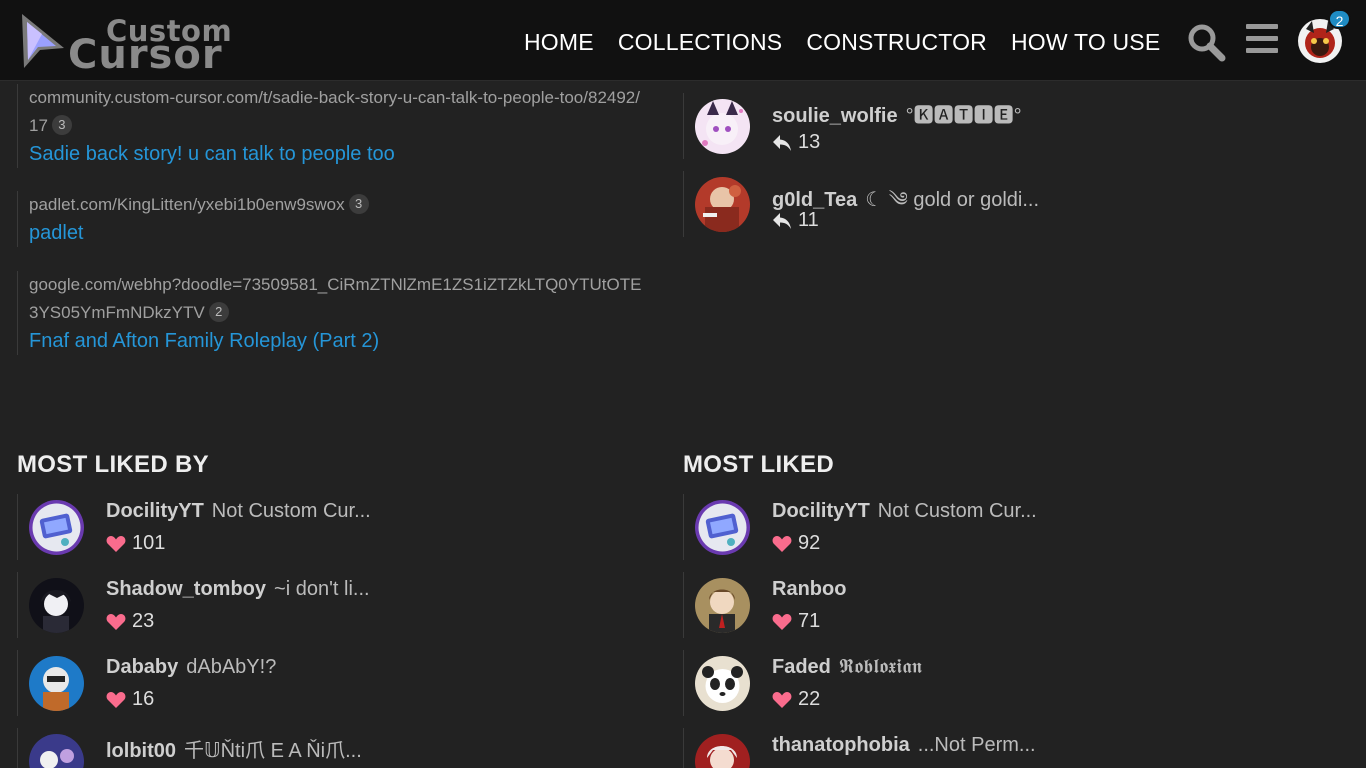 This screenshot has height=768, width=1366. I want to click on like-count: 71, so click(809, 621).